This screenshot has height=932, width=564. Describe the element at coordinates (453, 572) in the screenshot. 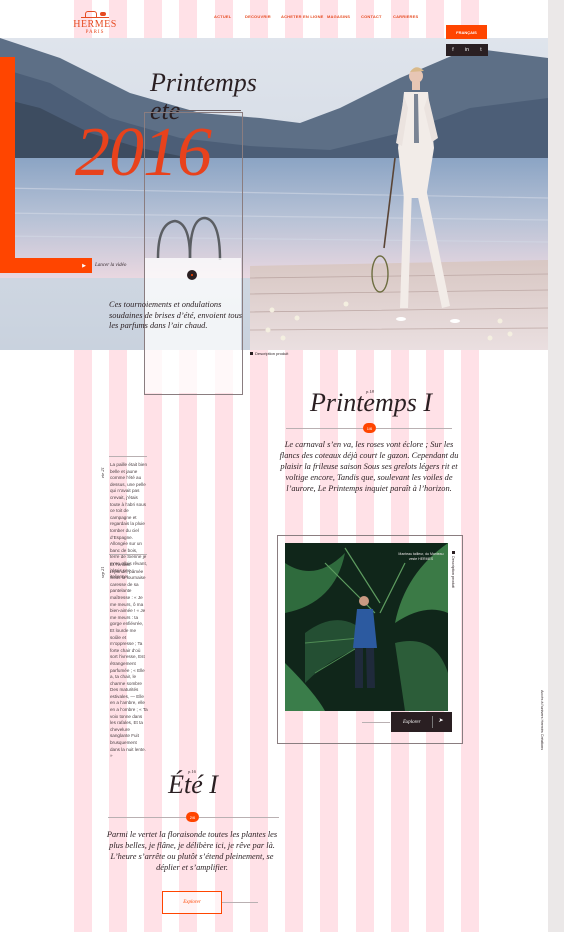

I see `product-vertical-label: Description produit` at that location.